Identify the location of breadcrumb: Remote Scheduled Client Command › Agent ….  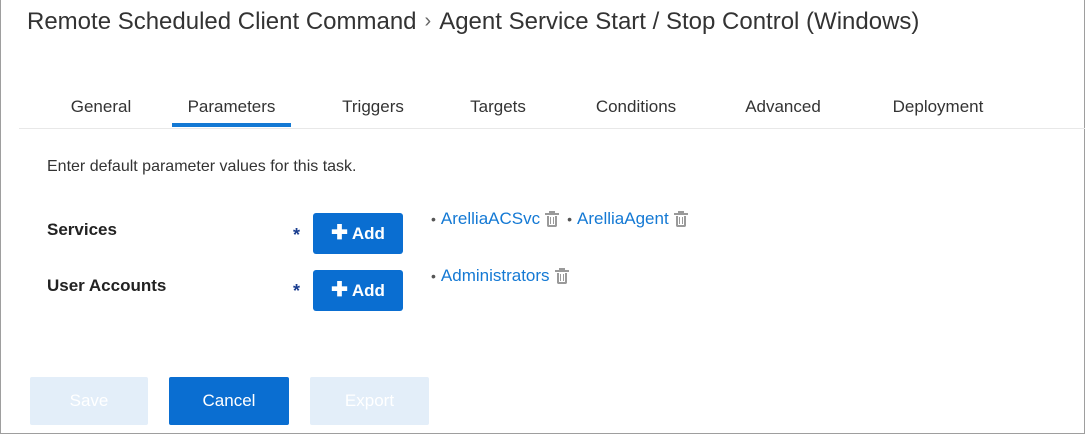
(473, 22).